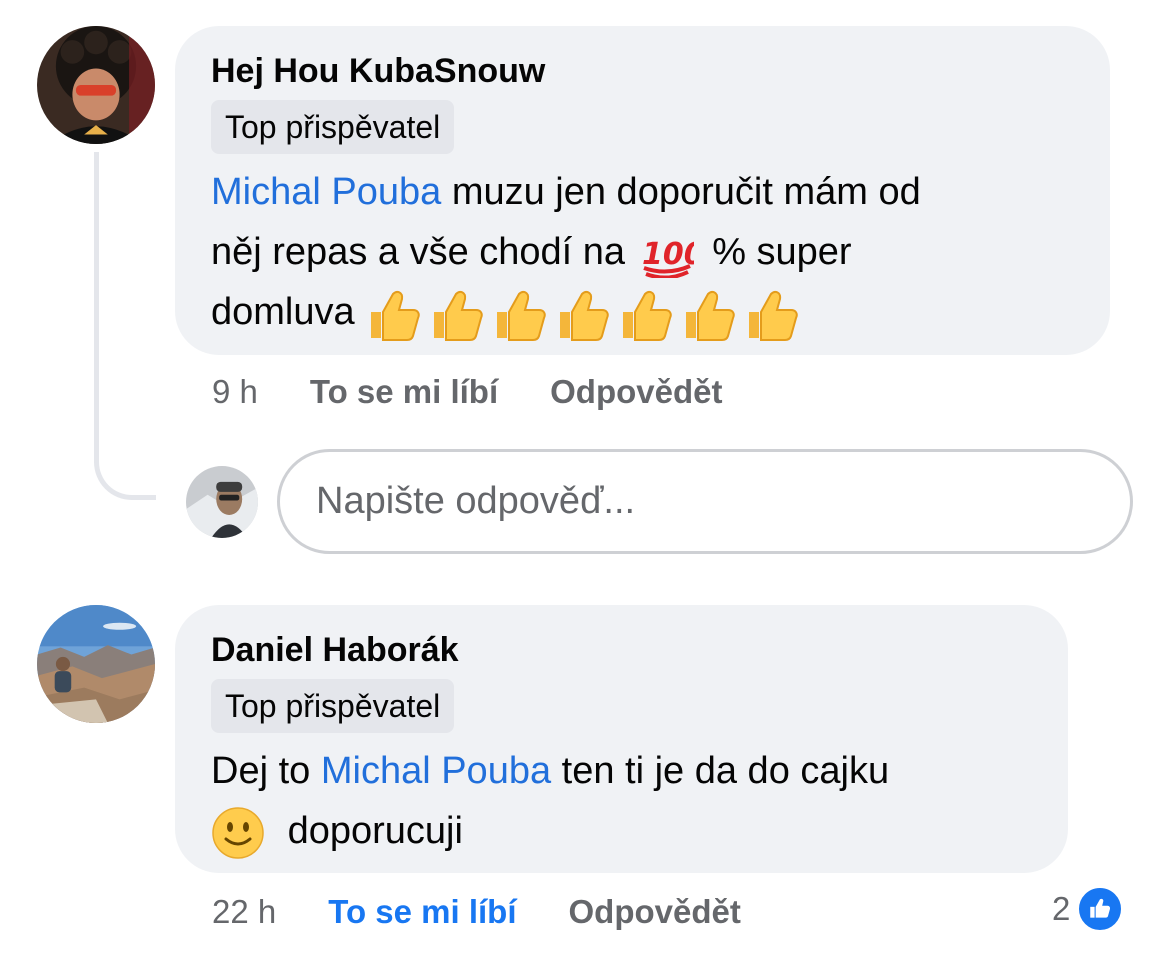 The image size is (1170, 964). I want to click on comment-actions: 9 h To se mi líbí Odpovědět, so click(467, 392).